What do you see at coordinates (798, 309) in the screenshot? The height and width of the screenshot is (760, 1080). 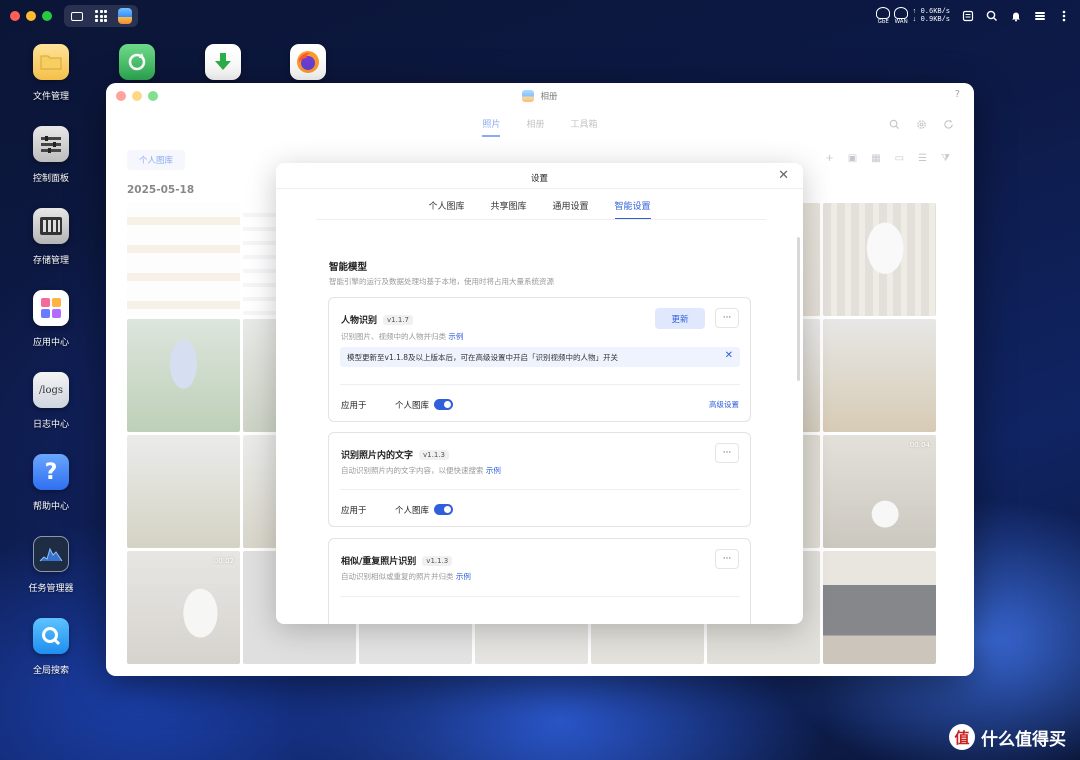 I see `scrollbar` at bounding box center [798, 309].